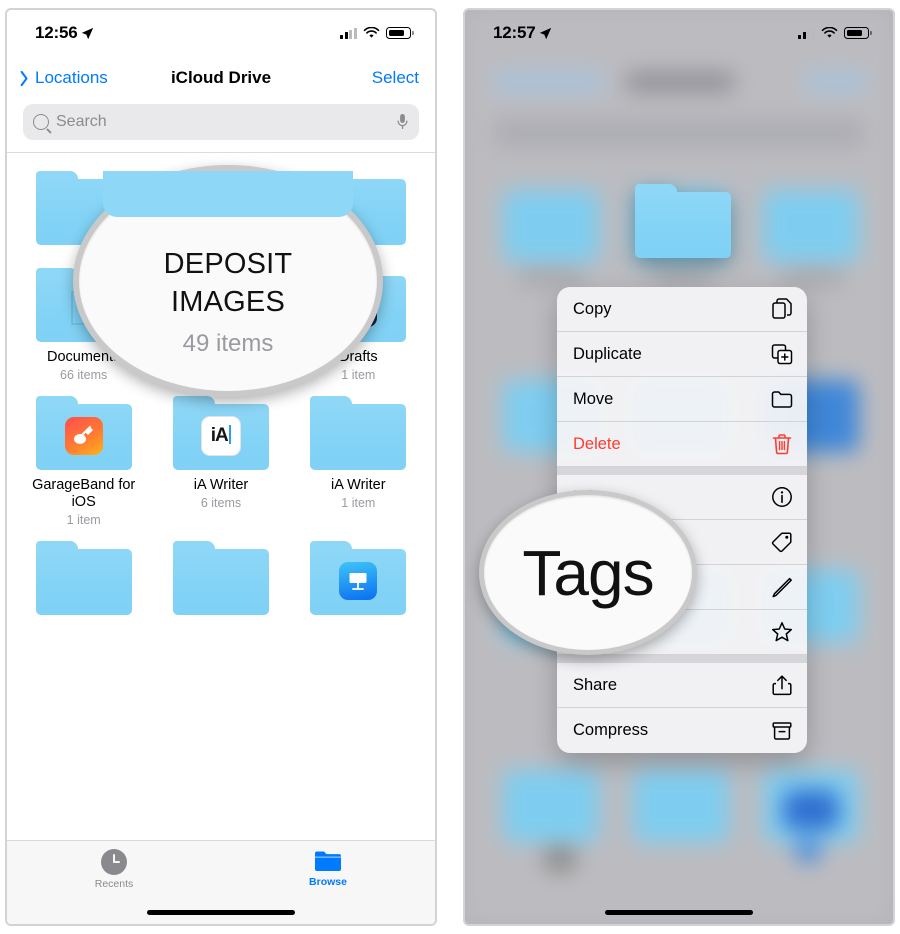  Describe the element at coordinates (41, 122) in the screenshot. I see `search-icon` at that location.